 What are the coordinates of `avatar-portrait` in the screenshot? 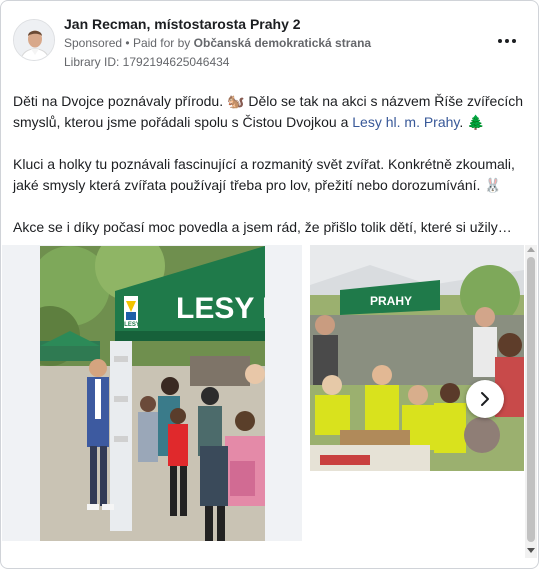 It's located at (34, 40).